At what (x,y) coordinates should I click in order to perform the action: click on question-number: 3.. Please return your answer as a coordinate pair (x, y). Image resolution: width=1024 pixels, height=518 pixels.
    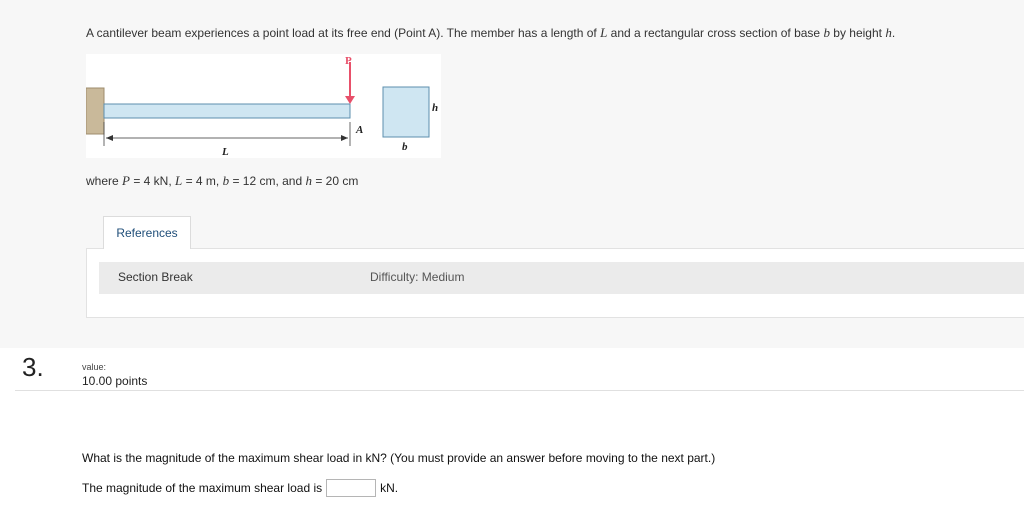
    Looking at the image, I should click on (33, 367).